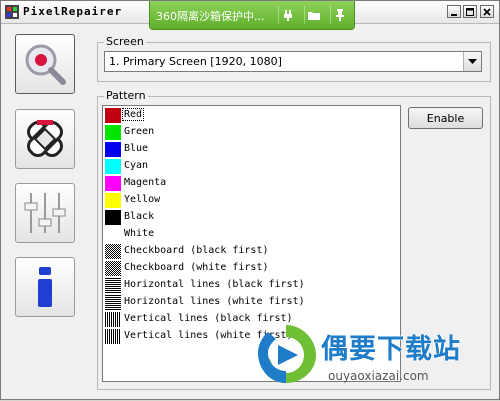 This screenshot has height=401, width=500. Describe the element at coordinates (293, 61) in the screenshot. I see `screen-select: 1. Primary Screen [1920, 1080]` at that location.